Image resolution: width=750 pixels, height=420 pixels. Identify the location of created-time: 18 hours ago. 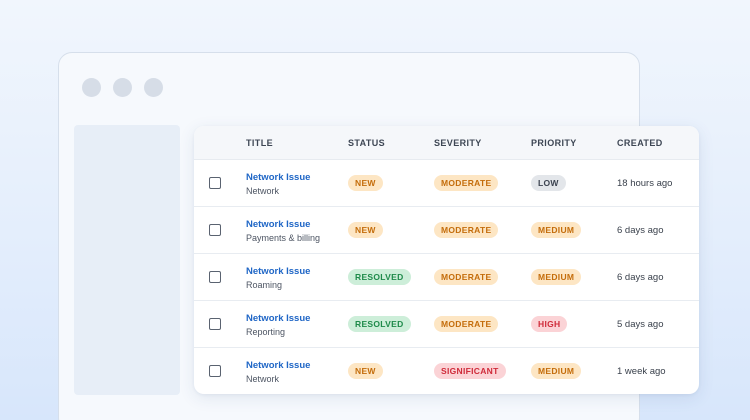
(645, 183).